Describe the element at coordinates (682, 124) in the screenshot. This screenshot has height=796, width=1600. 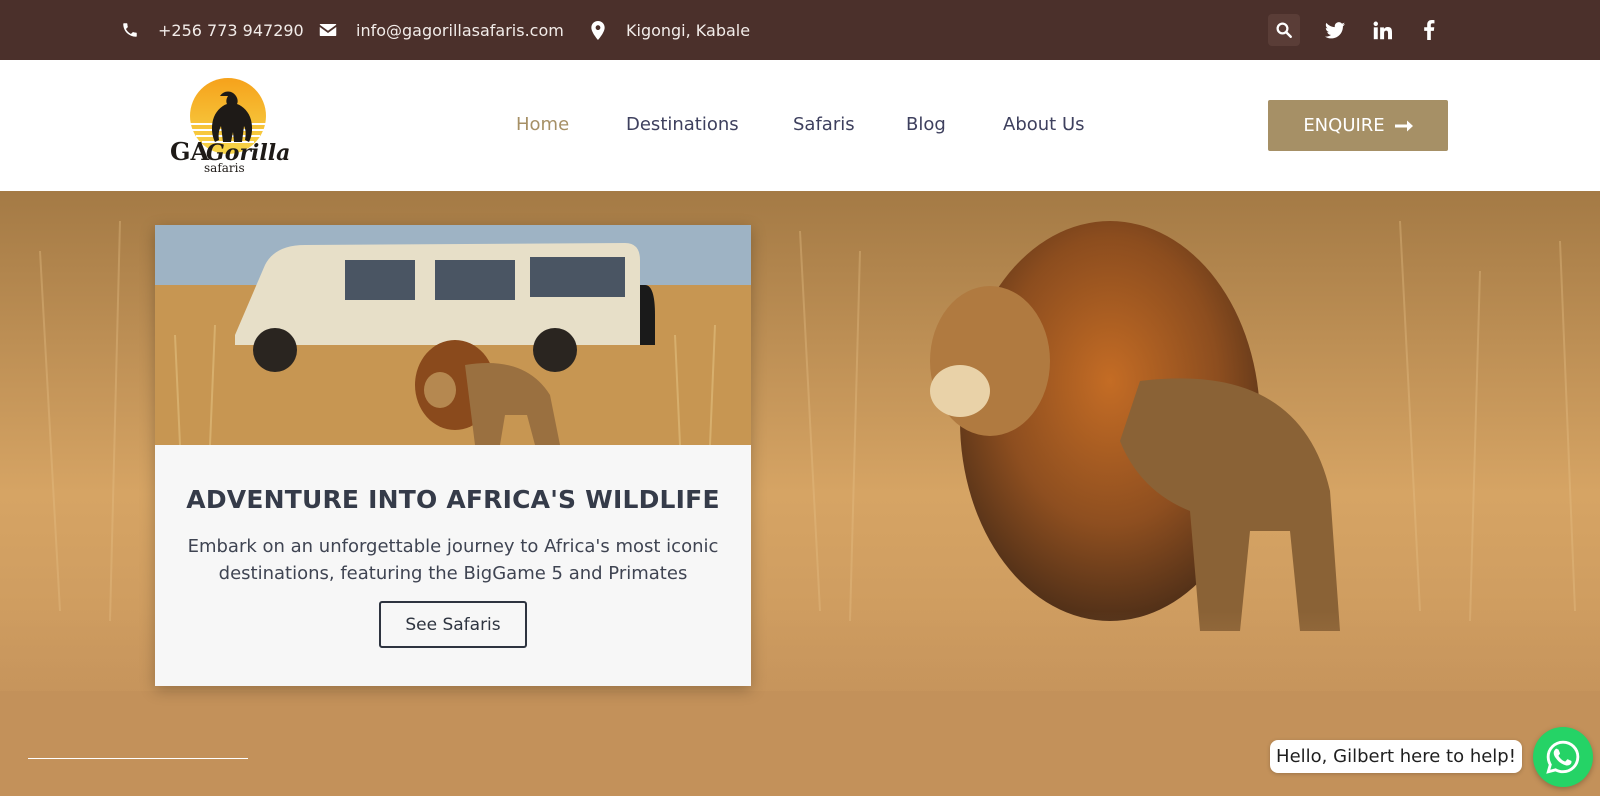
I see `nav-destinations: Destinations` at that location.